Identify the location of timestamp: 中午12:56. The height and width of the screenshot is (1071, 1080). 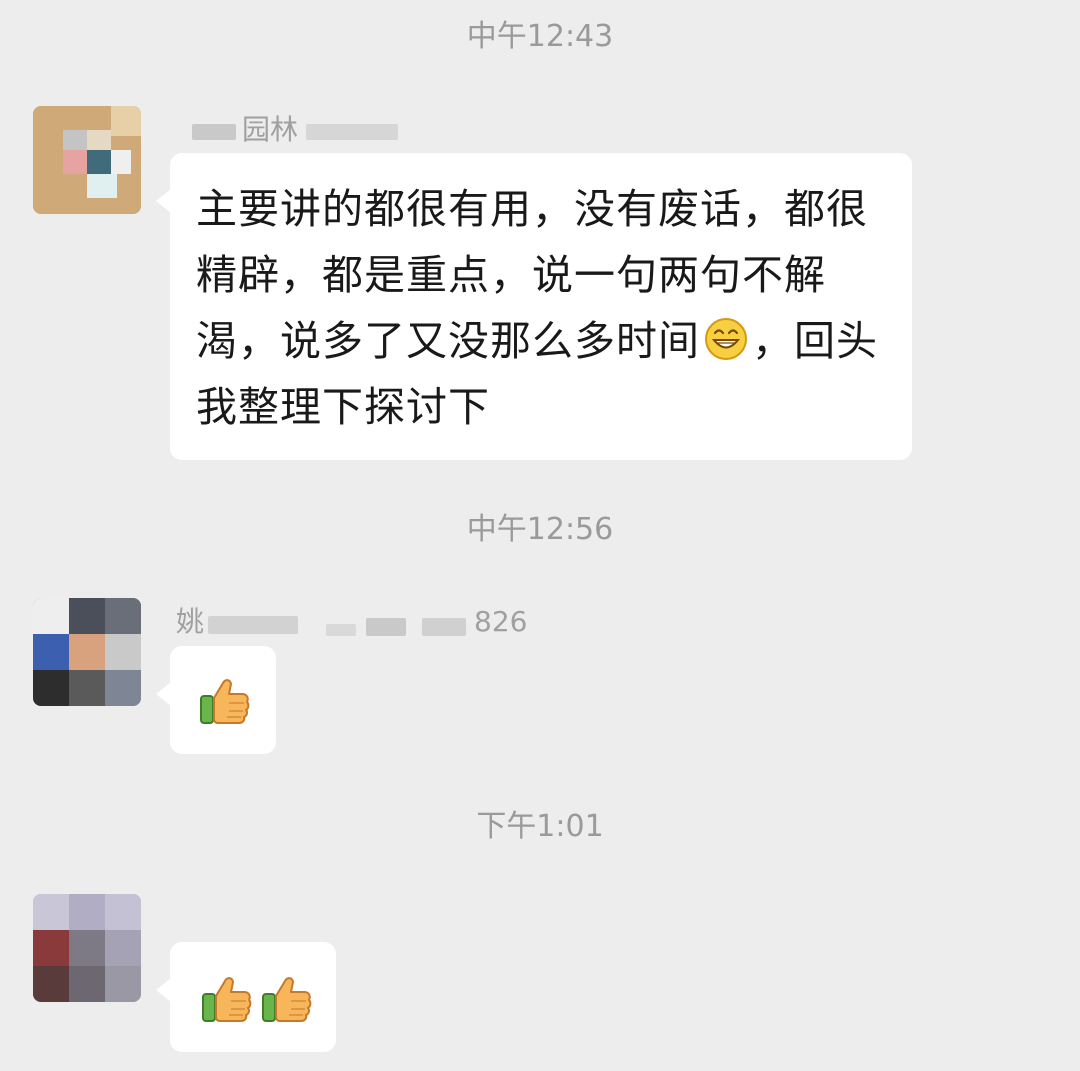
(540, 529).